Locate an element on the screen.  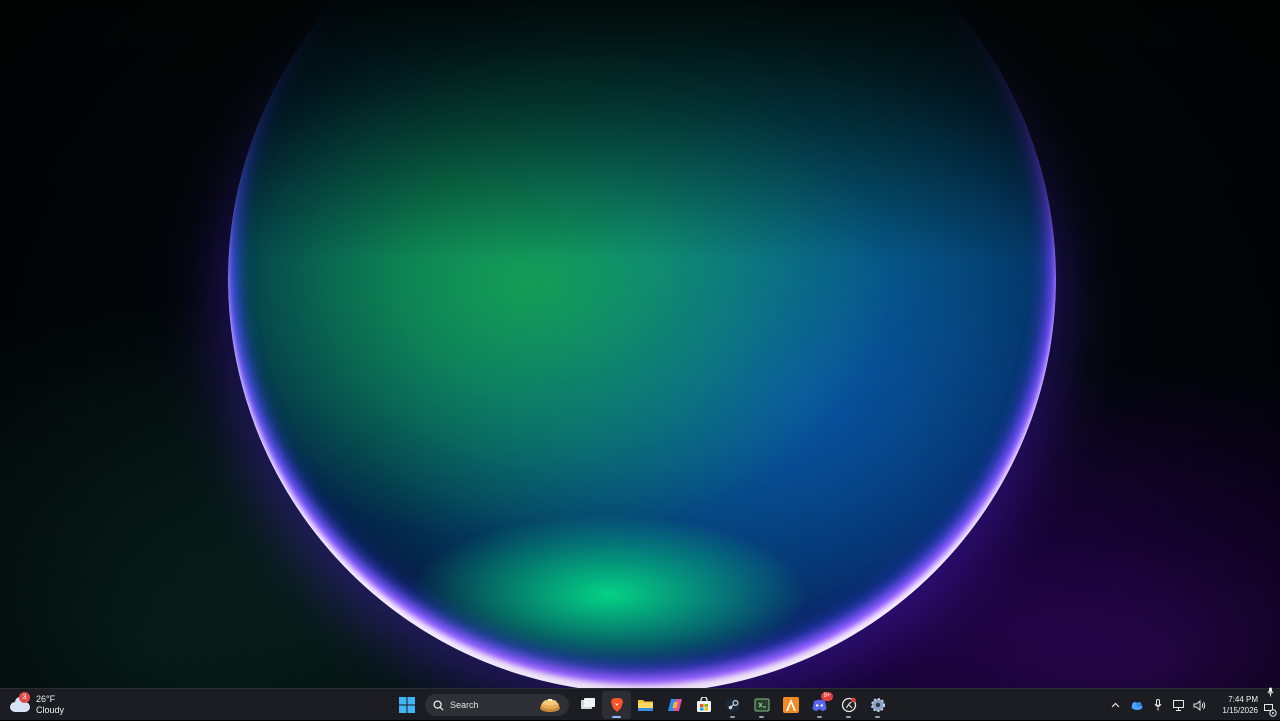
search-input: Search is located at coordinates (497, 705).